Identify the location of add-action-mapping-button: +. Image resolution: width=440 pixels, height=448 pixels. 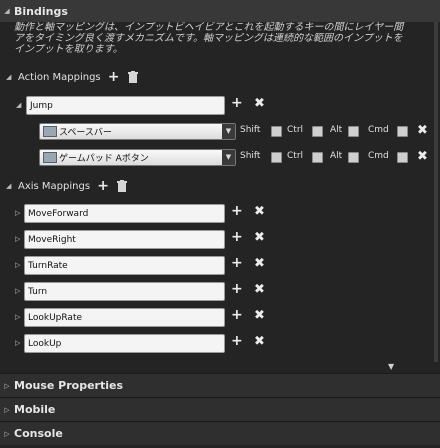
(114, 77).